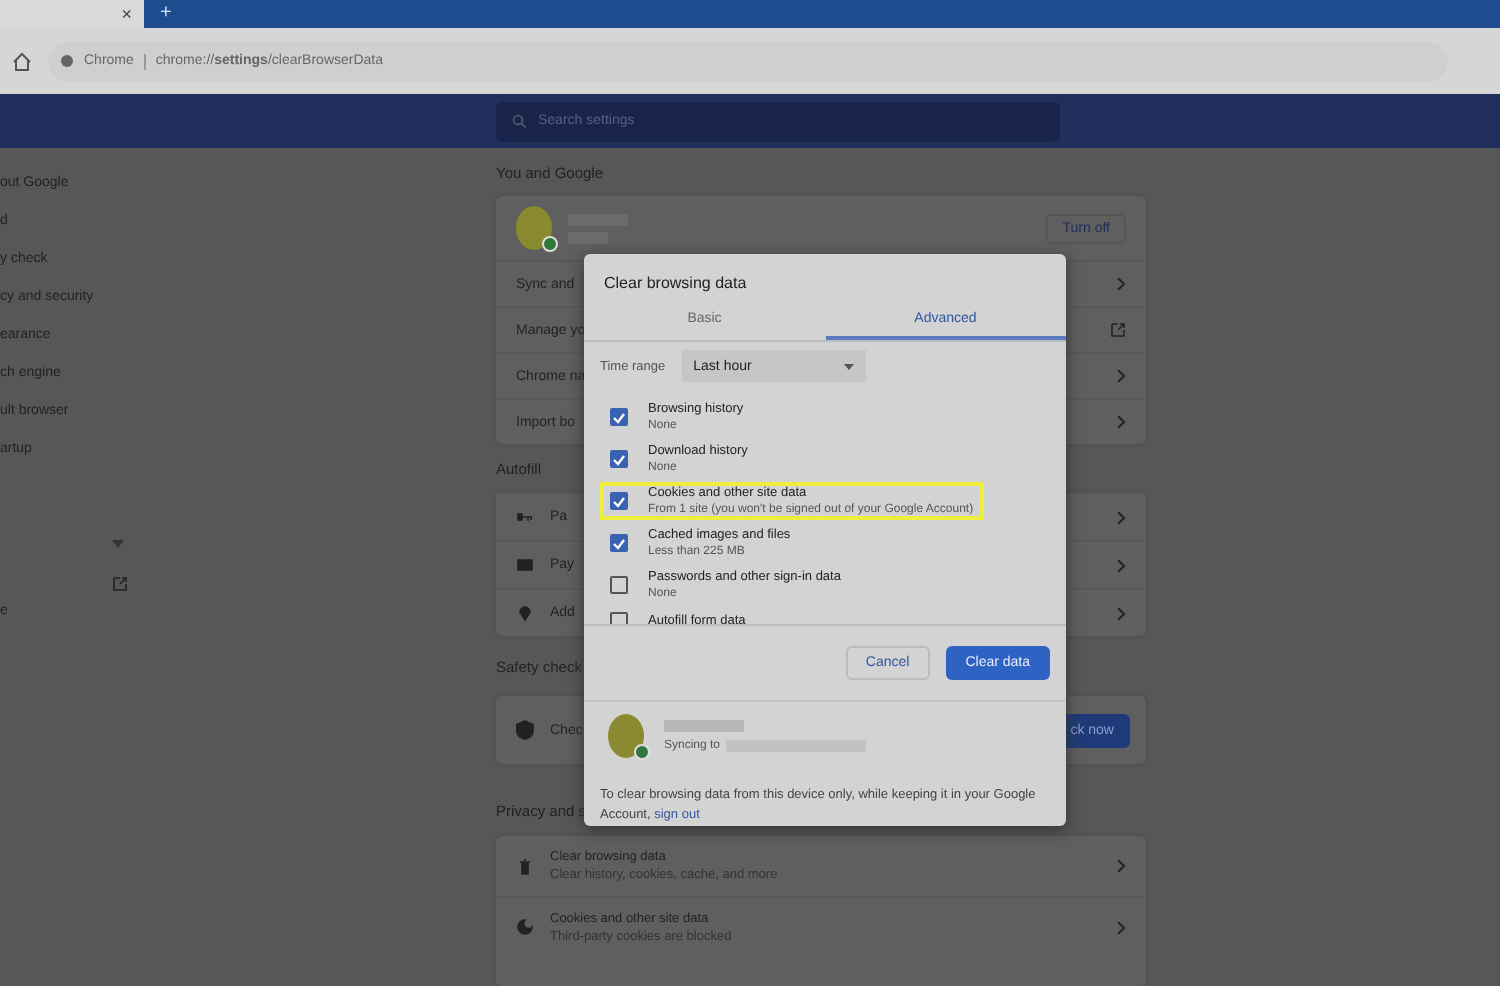 Image resolution: width=1500 pixels, height=986 pixels. What do you see at coordinates (675, 284) in the screenshot?
I see `dialog-title: Clear browsing data` at bounding box center [675, 284].